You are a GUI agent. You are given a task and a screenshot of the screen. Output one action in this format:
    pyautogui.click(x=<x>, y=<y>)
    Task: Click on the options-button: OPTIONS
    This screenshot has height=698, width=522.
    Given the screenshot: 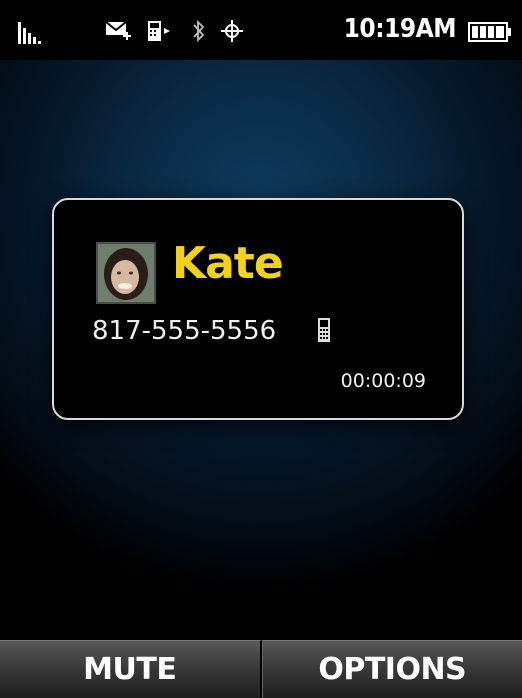 What is the action you would take?
    pyautogui.click(x=391, y=669)
    